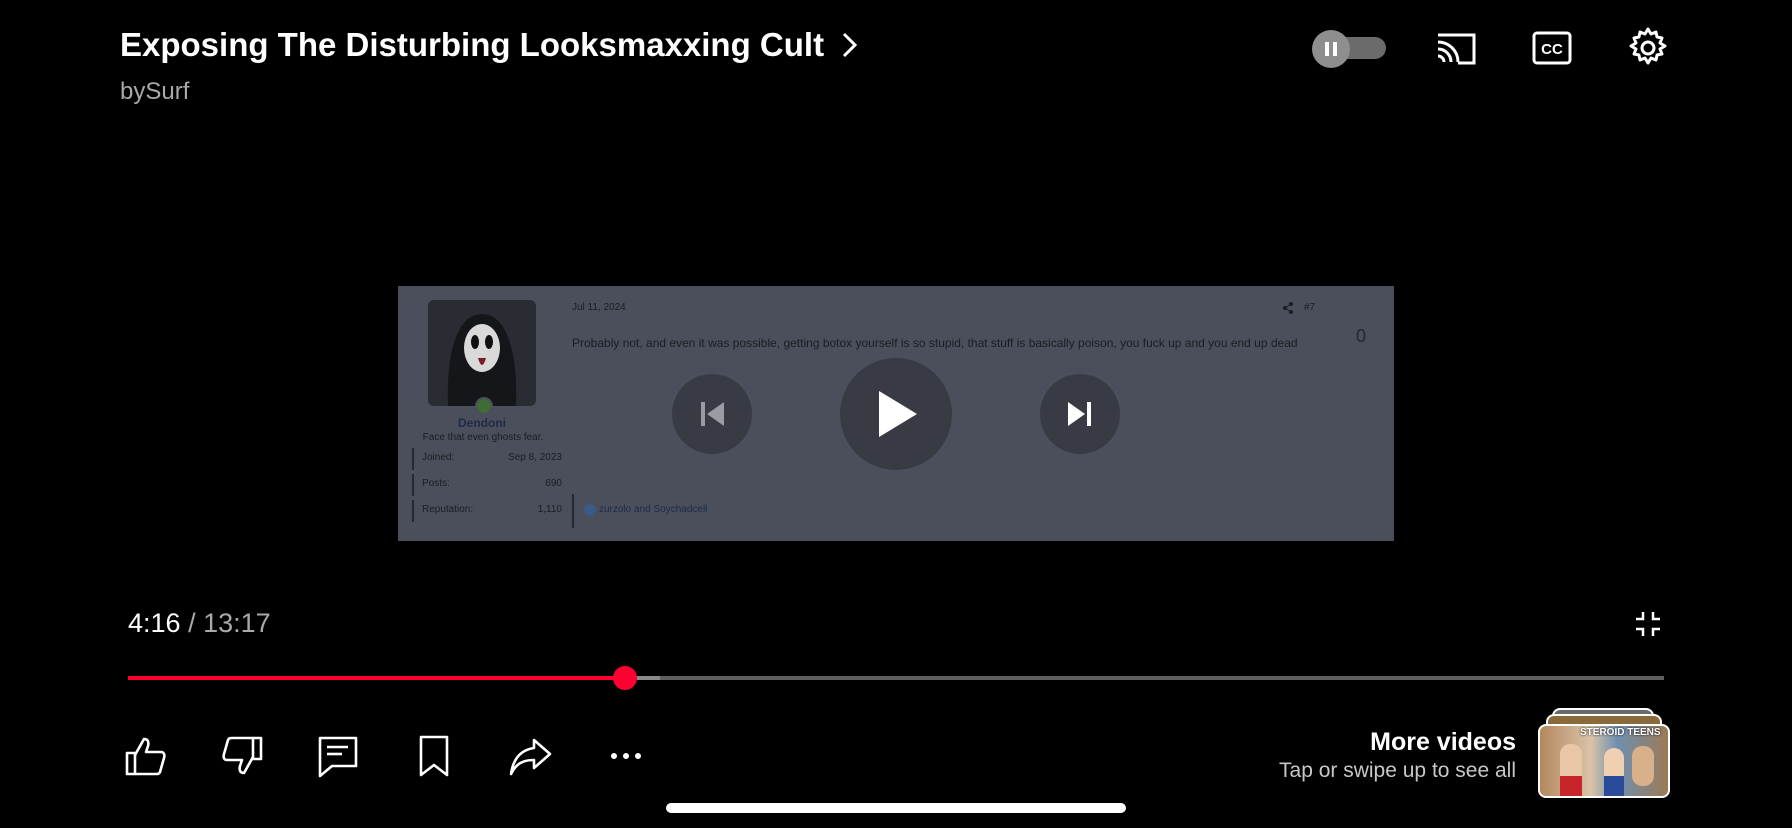 This screenshot has width=1792, height=828. I want to click on thumbnail-front: STEROID TEENS, so click(1604, 761).